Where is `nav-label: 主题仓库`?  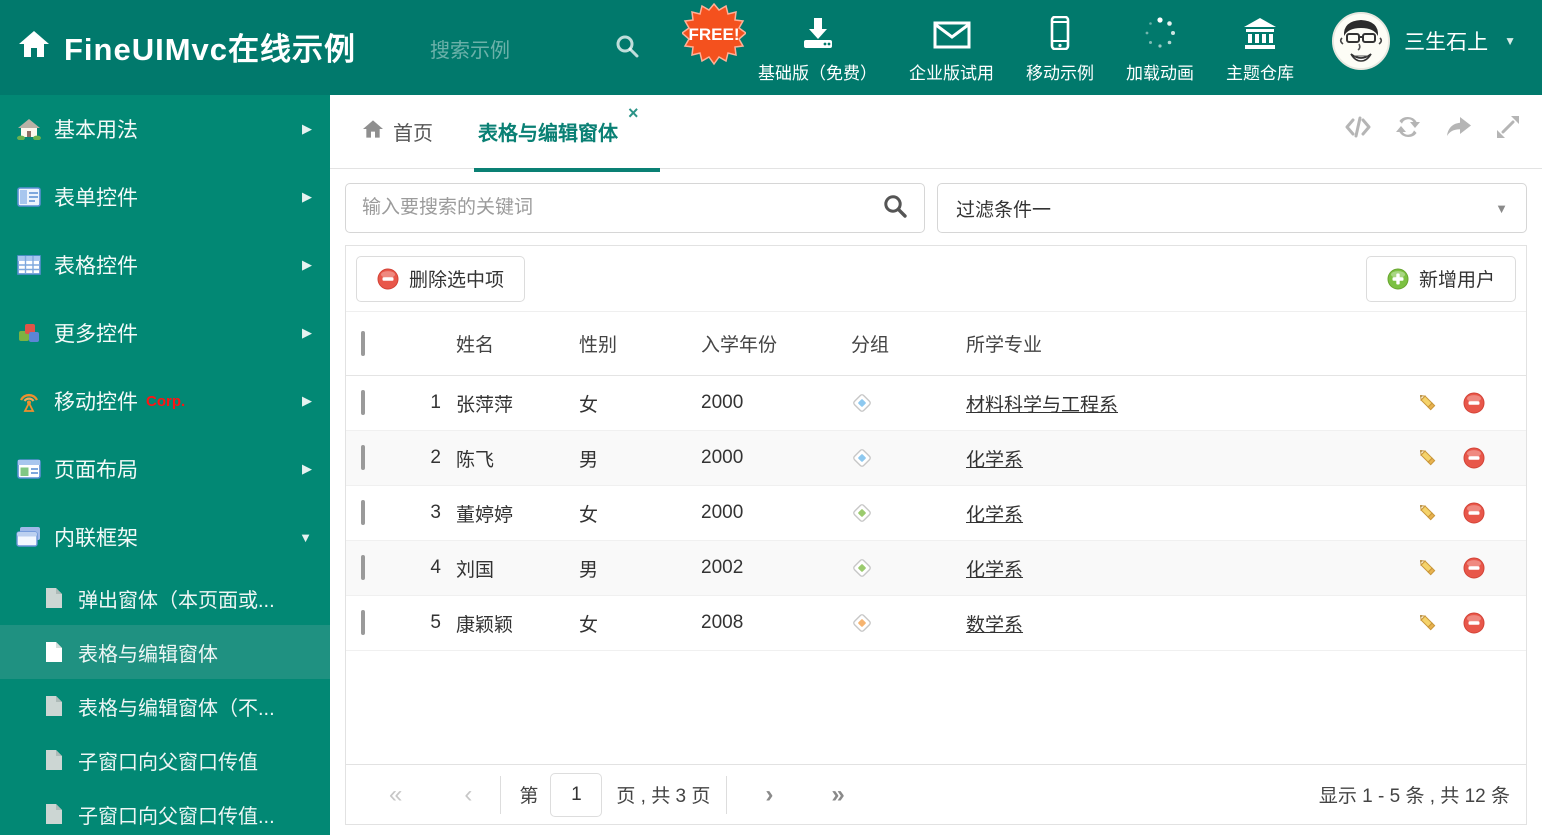 nav-label: 主题仓库 is located at coordinates (1260, 73).